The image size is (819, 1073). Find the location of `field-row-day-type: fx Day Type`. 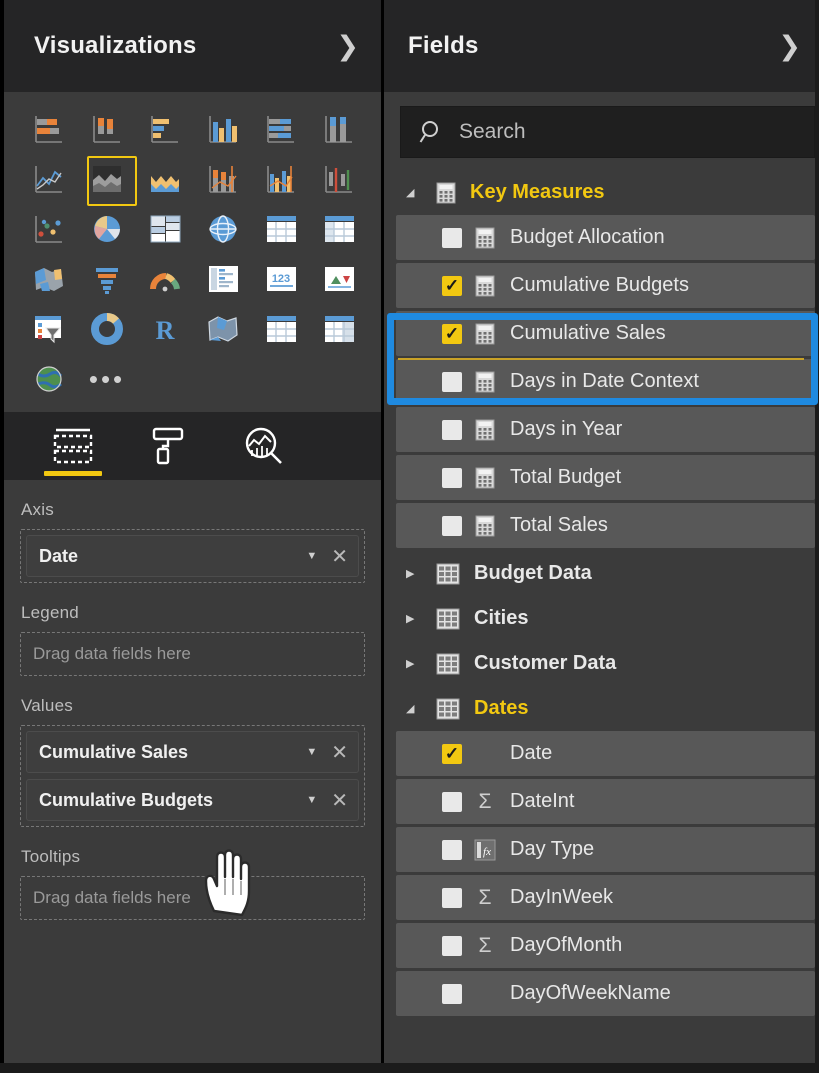

field-row-day-type: fx Day Type is located at coordinates (605, 849).